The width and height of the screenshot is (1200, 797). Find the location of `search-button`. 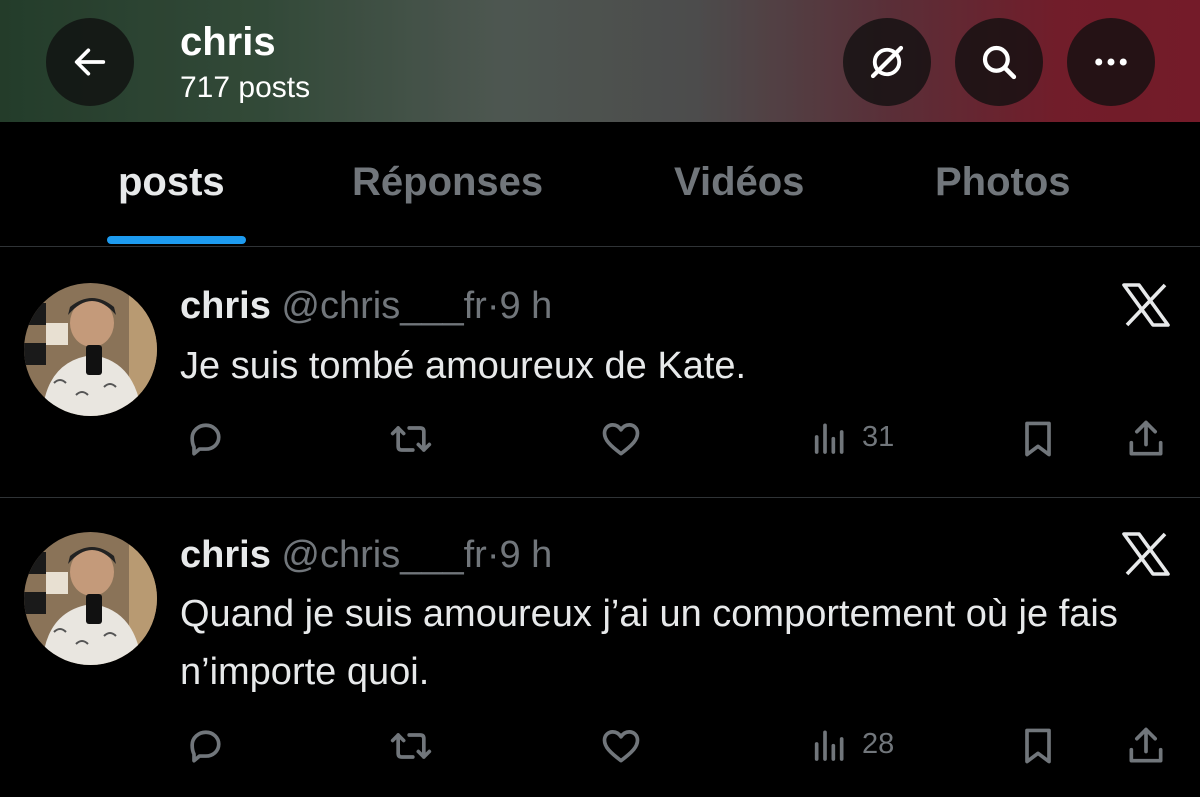

search-button is located at coordinates (999, 62).